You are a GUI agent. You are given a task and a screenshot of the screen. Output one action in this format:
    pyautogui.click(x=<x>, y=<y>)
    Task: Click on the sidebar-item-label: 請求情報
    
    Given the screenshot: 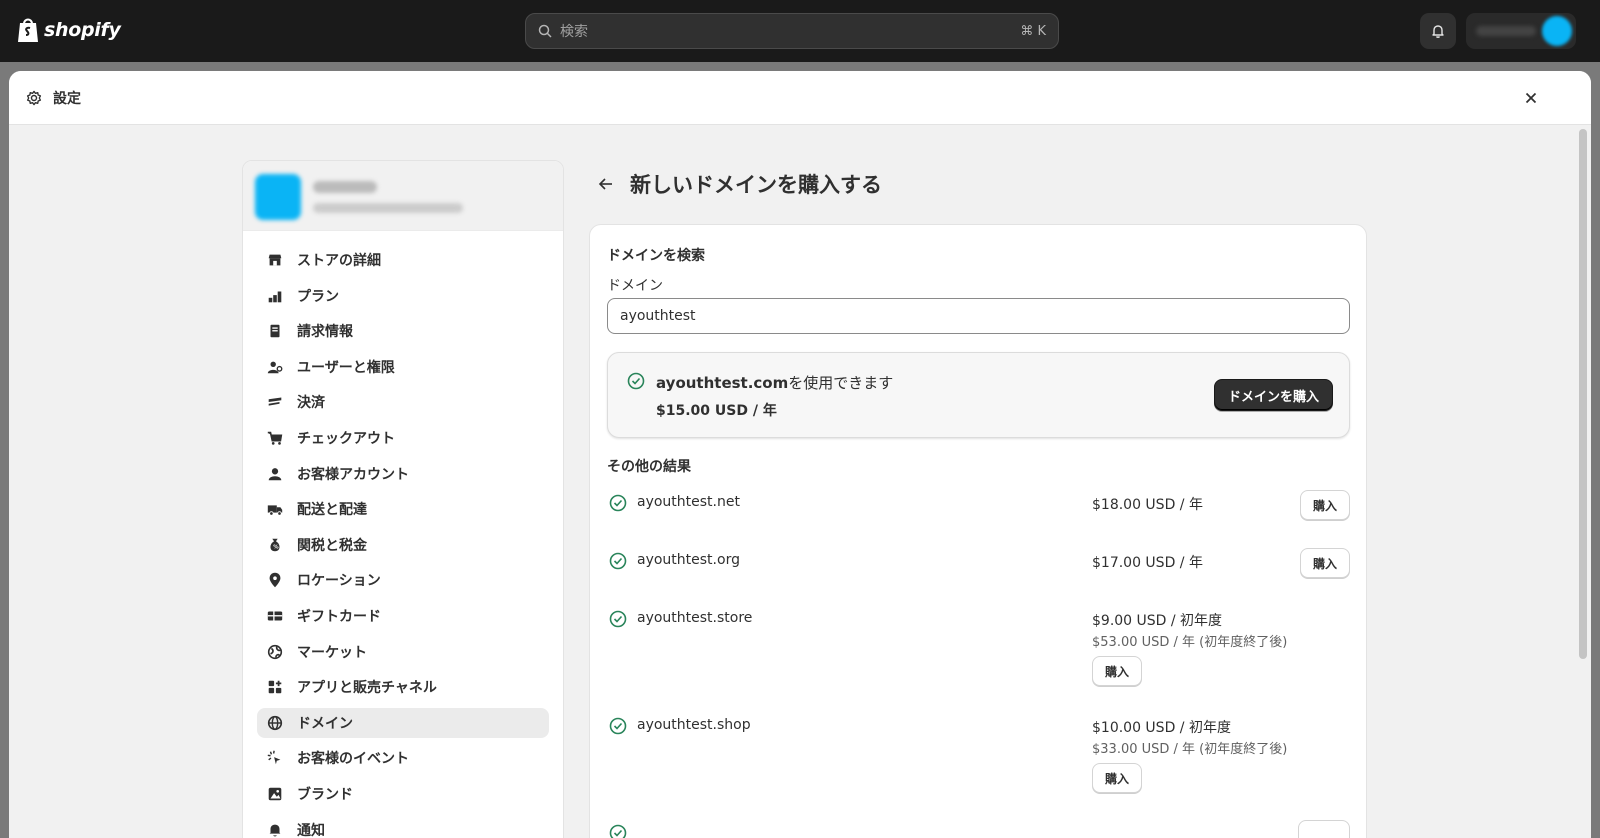 What is the action you would take?
    pyautogui.click(x=325, y=332)
    